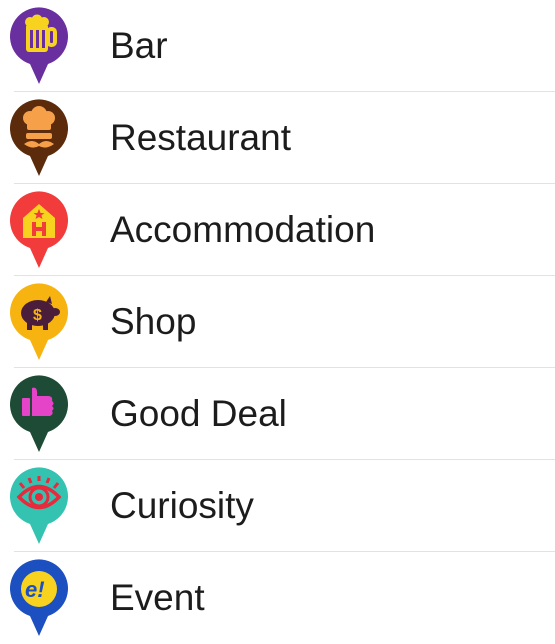 The height and width of the screenshot is (644, 555). Describe the element at coordinates (39, 138) in the screenshot. I see `chef-icon` at that location.